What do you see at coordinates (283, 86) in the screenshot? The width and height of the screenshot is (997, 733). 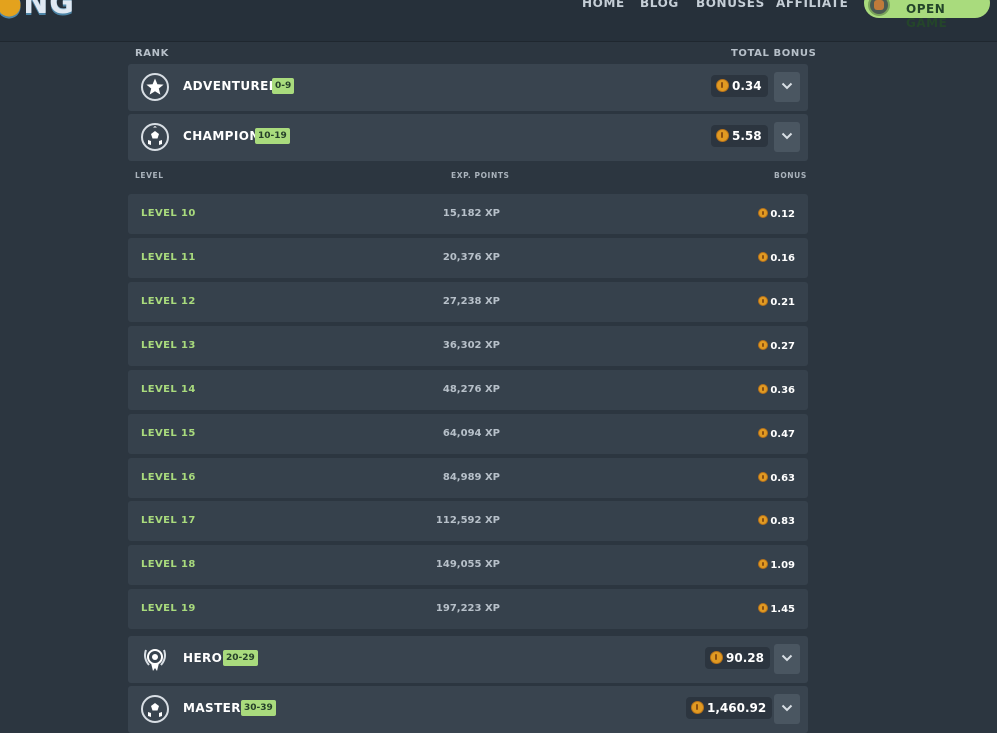 I see `rank-level-range-badge: 0-9` at bounding box center [283, 86].